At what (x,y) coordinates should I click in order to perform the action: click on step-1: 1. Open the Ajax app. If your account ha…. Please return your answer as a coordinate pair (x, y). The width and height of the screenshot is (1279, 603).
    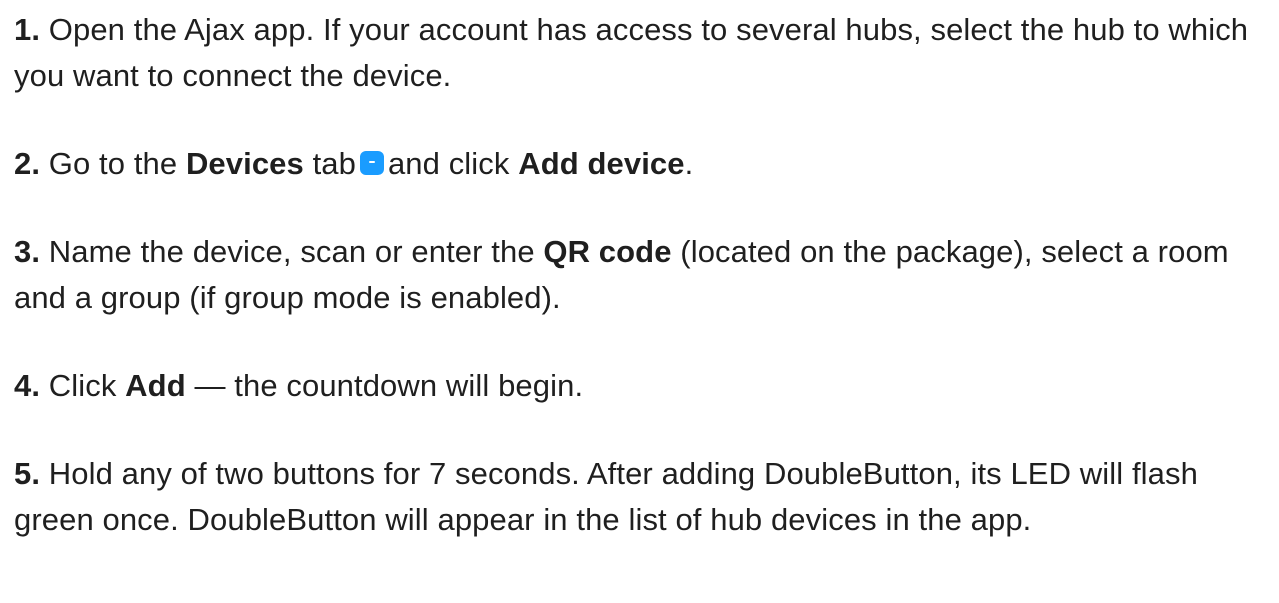
    Looking at the image, I should click on (634, 53).